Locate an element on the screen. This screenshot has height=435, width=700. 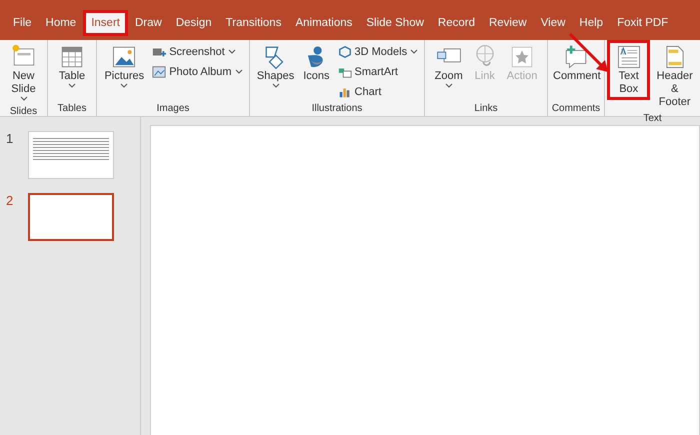
group-label: Comments is located at coordinates (576, 109).